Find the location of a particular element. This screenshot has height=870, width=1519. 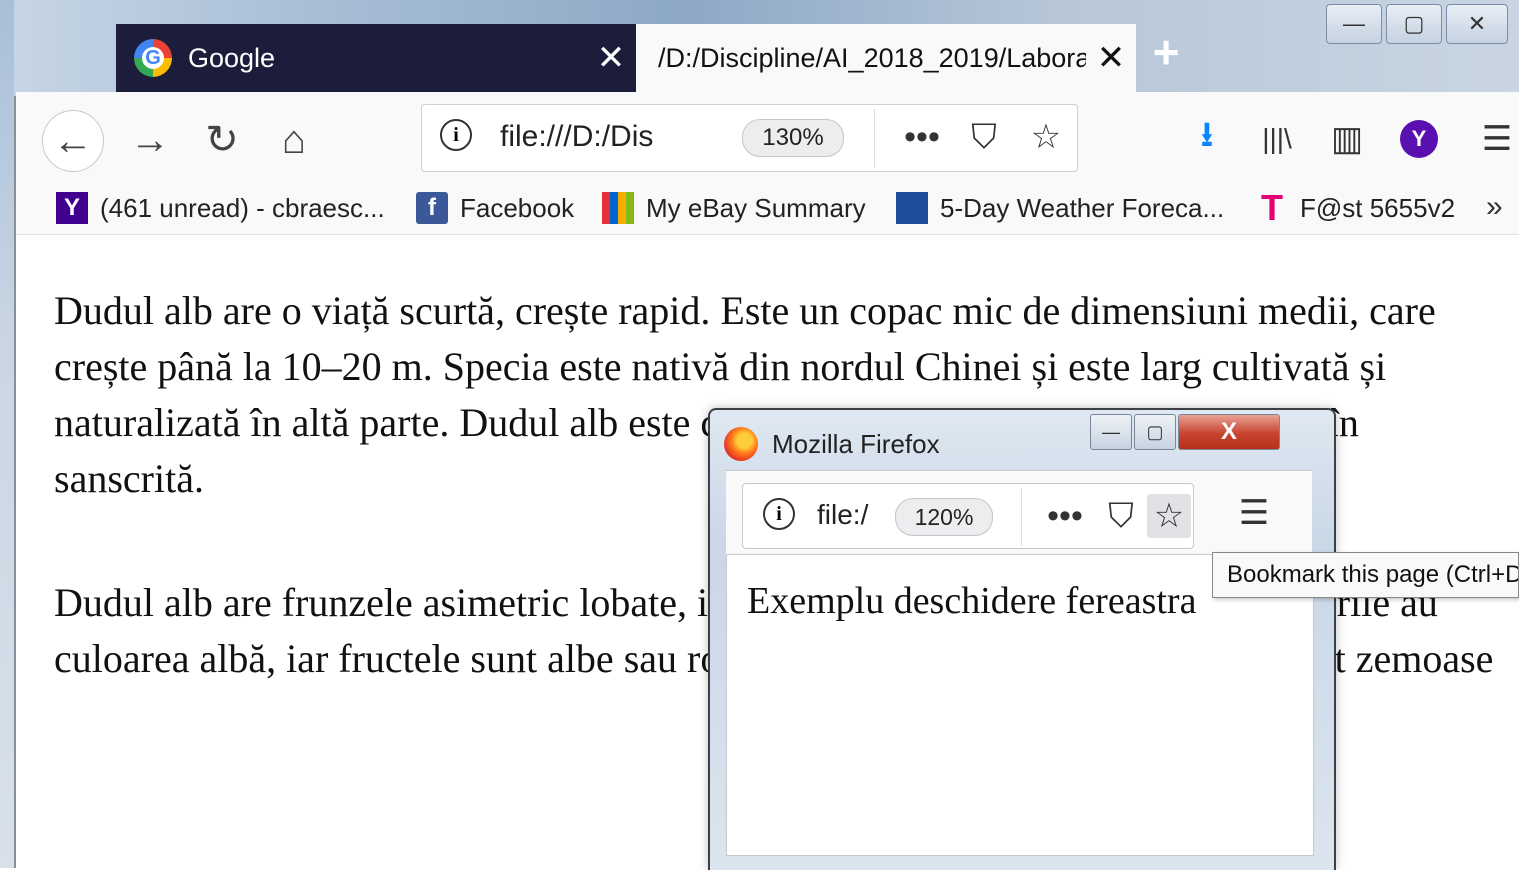

minimize-button: — is located at coordinates (1354, 24).